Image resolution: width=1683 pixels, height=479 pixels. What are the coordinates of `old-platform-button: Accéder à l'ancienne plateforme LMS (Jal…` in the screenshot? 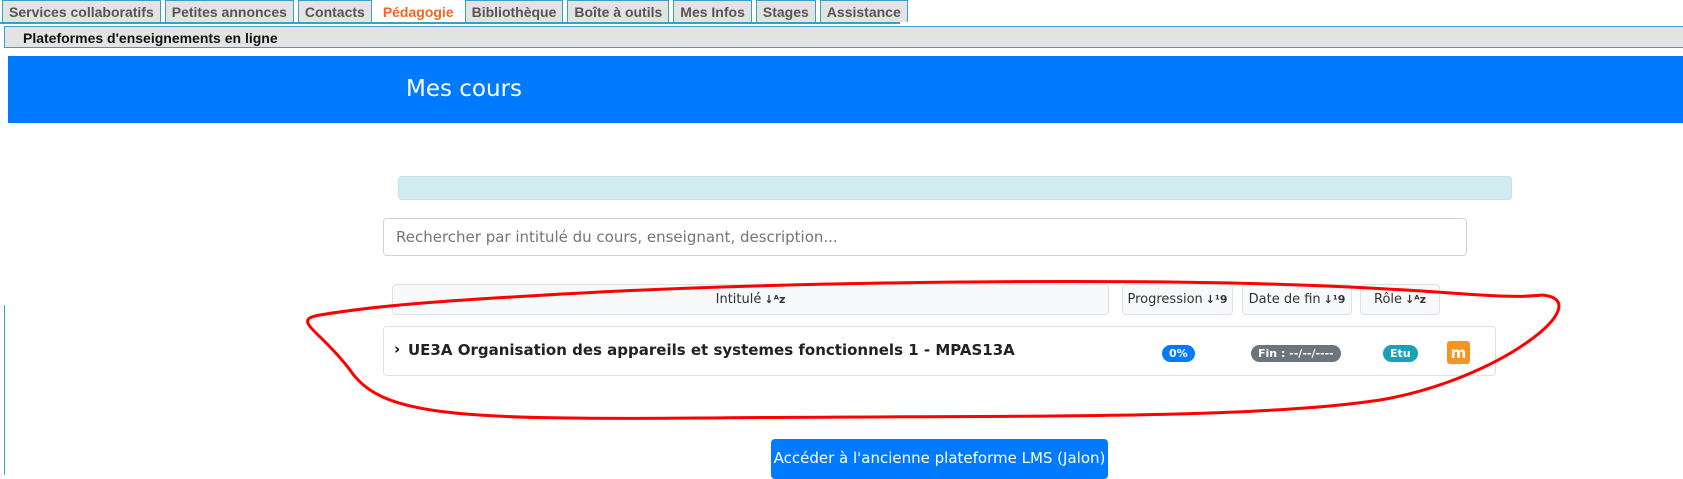 It's located at (939, 459).